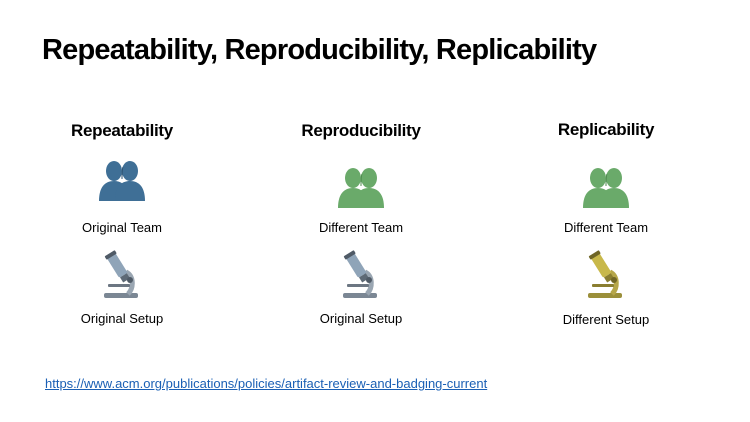 The width and height of the screenshot is (750, 422). I want to click on column-heading: Repeatability, so click(122, 130).